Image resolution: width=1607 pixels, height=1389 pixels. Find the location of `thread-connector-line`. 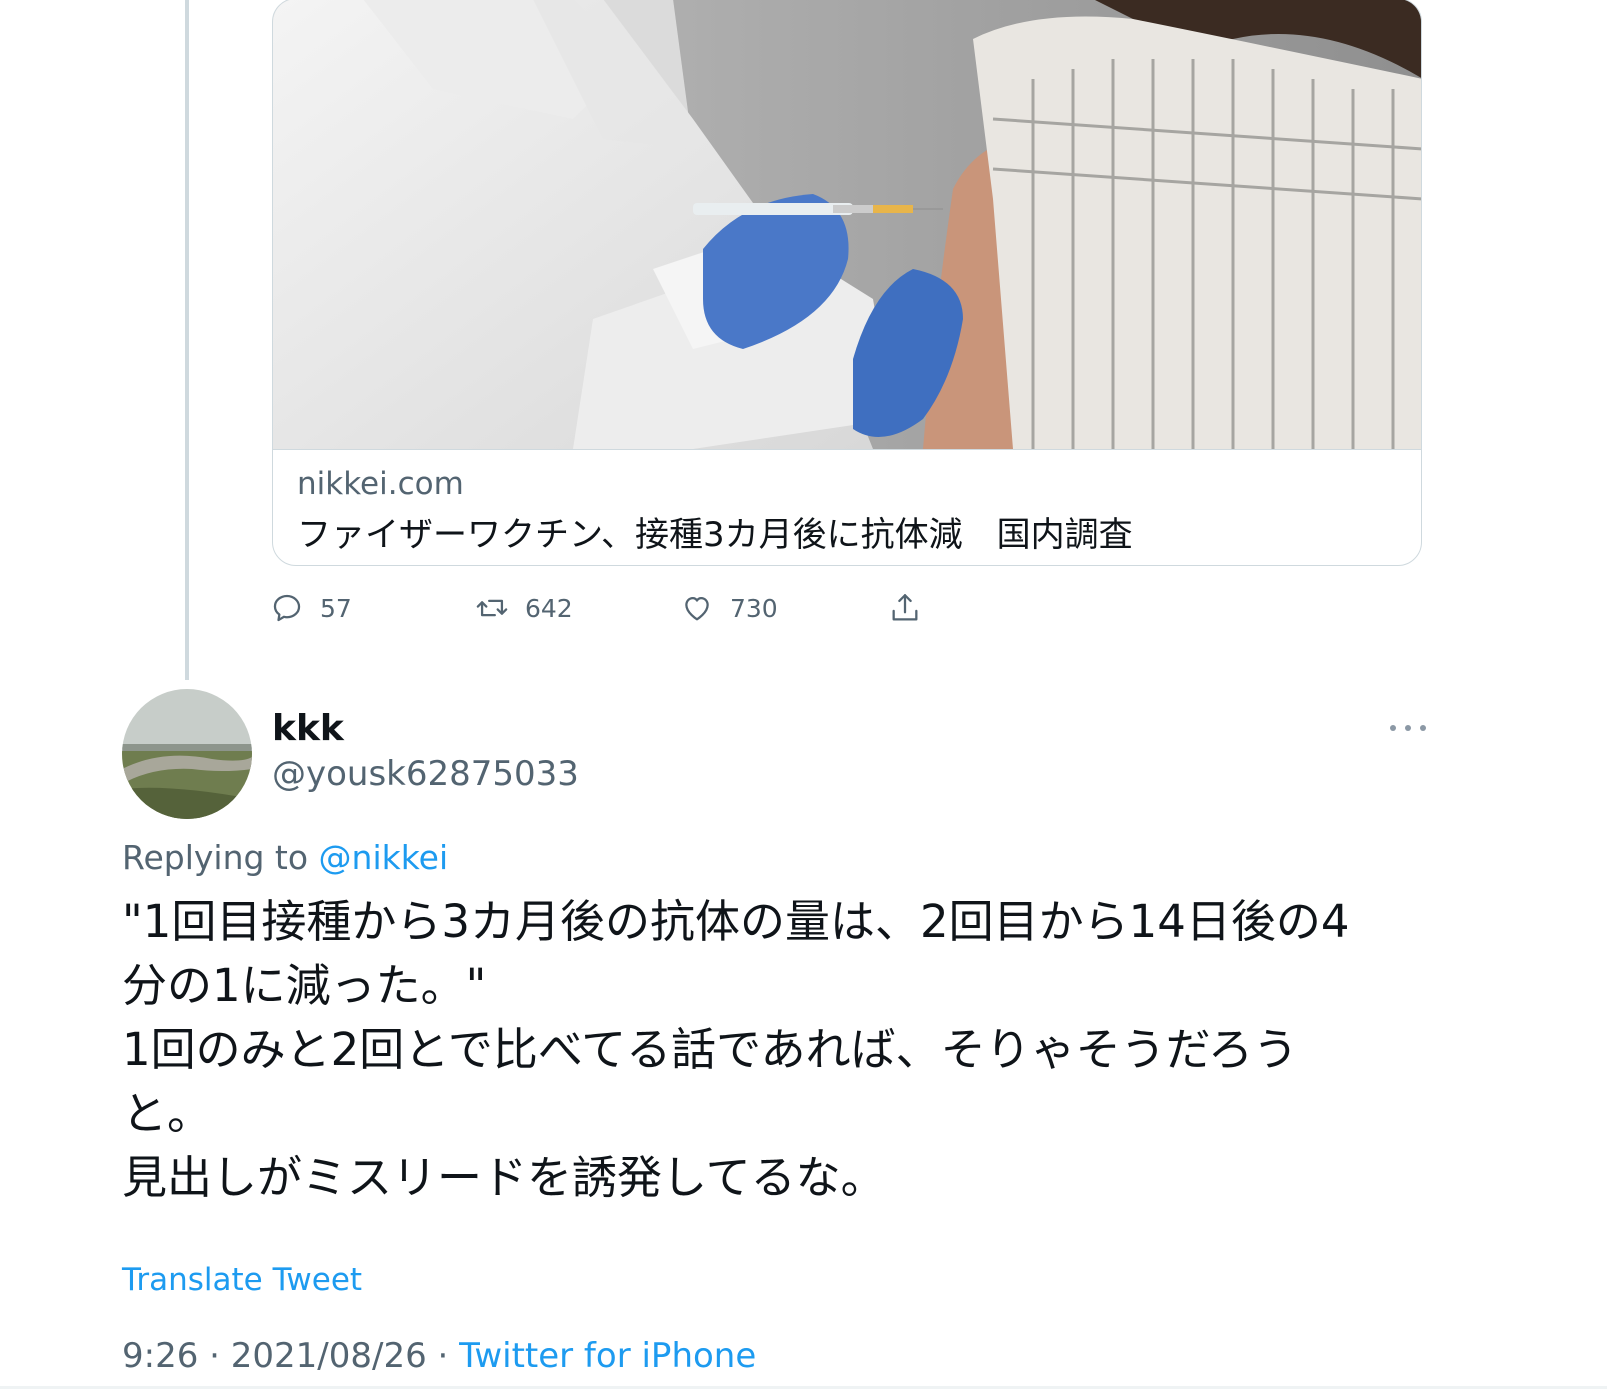

thread-connector-line is located at coordinates (187, 340).